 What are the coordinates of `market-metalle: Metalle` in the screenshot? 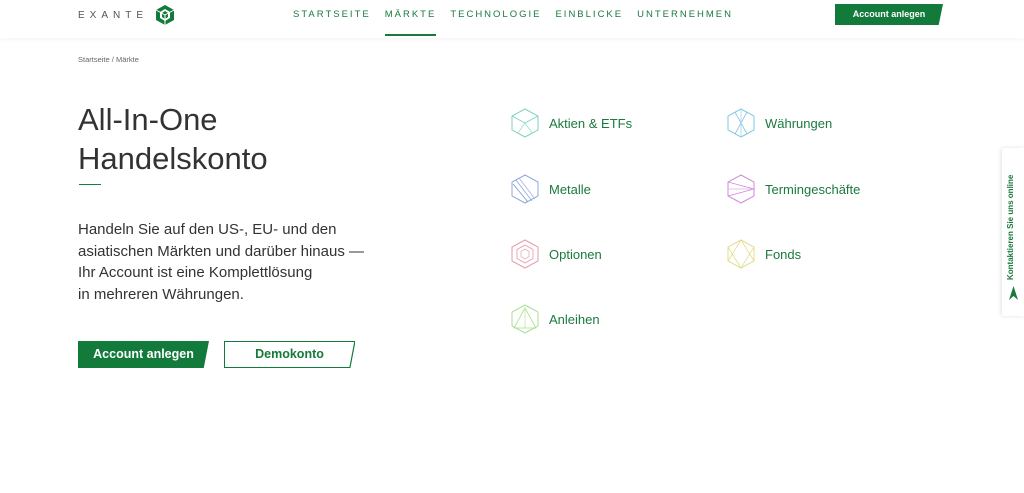 It's located at (550, 189).